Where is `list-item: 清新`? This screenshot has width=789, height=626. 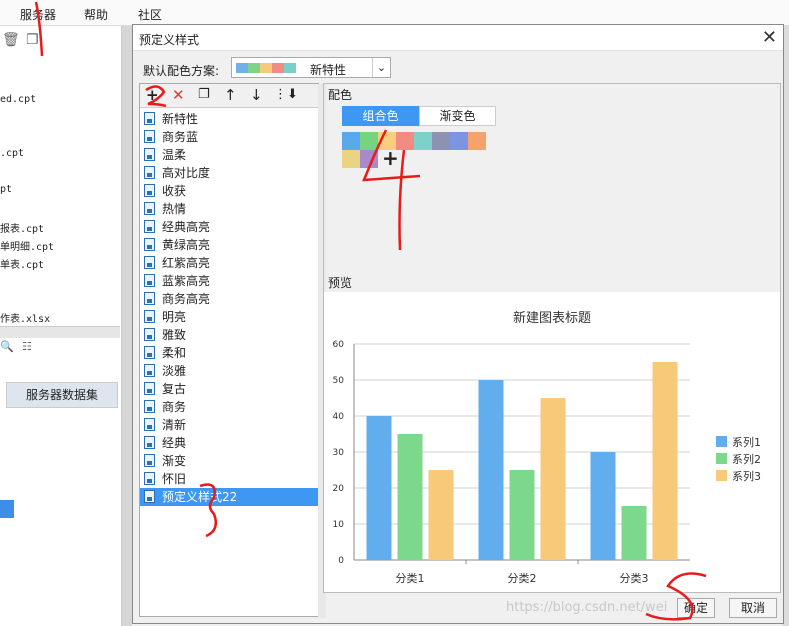
list-item: 清新 is located at coordinates (229, 425).